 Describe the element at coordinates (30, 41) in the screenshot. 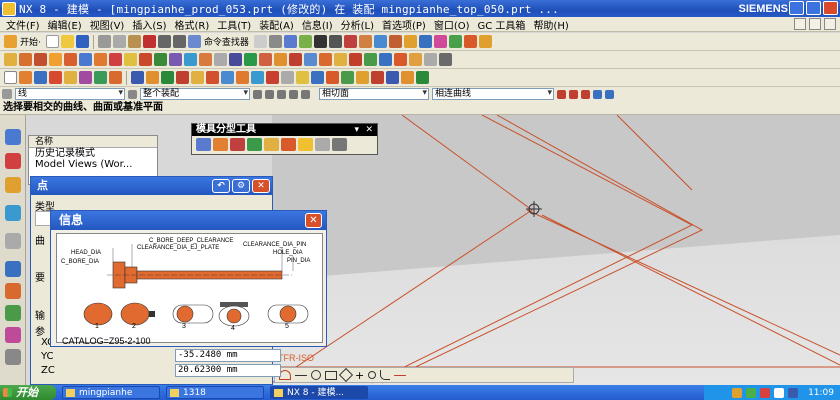

I see `start-menu-button: 开始·` at that location.